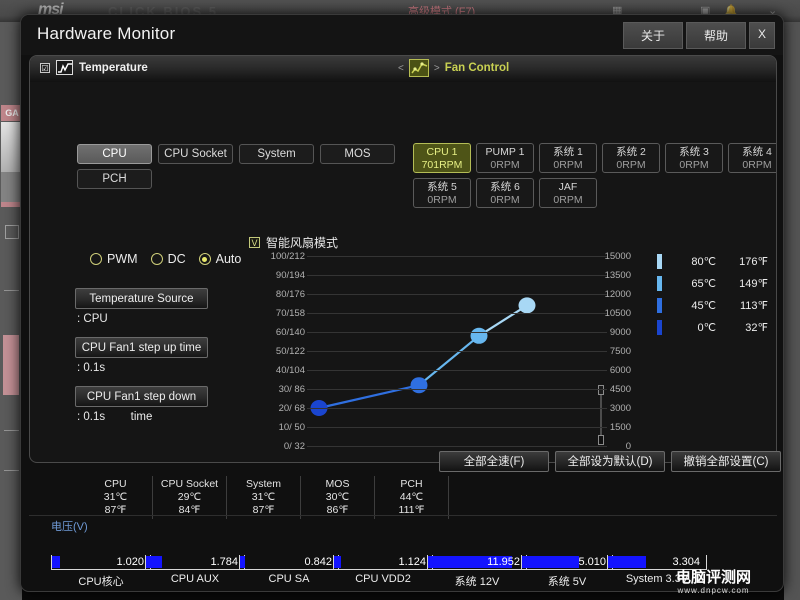 The width and height of the screenshot is (800, 600). Describe the element at coordinates (706, 327) in the screenshot. I see `legend-celsius: 0℃` at that location.